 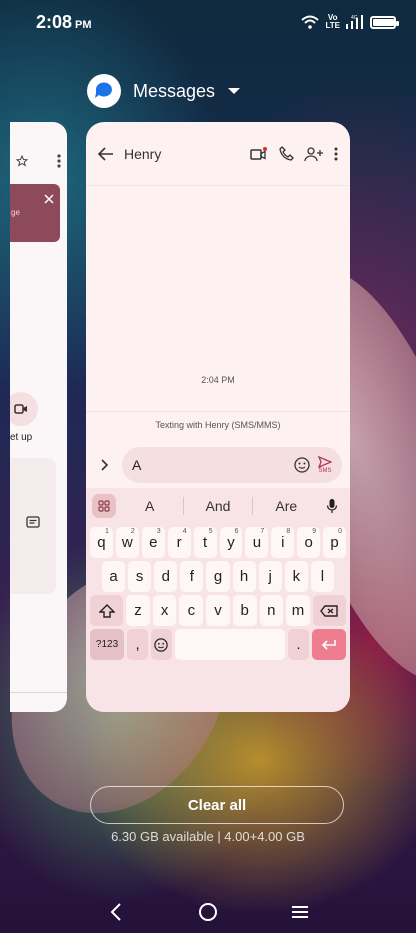 I want to click on symbols-key: ?123, so click(x=107, y=644).